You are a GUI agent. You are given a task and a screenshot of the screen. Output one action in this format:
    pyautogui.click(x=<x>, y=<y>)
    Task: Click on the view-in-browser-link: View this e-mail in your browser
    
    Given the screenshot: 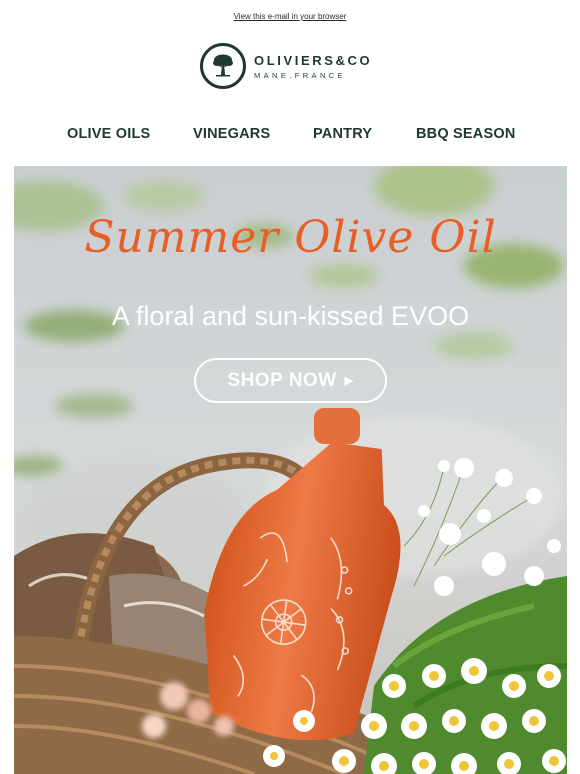 What is the action you would take?
    pyautogui.click(x=290, y=16)
    